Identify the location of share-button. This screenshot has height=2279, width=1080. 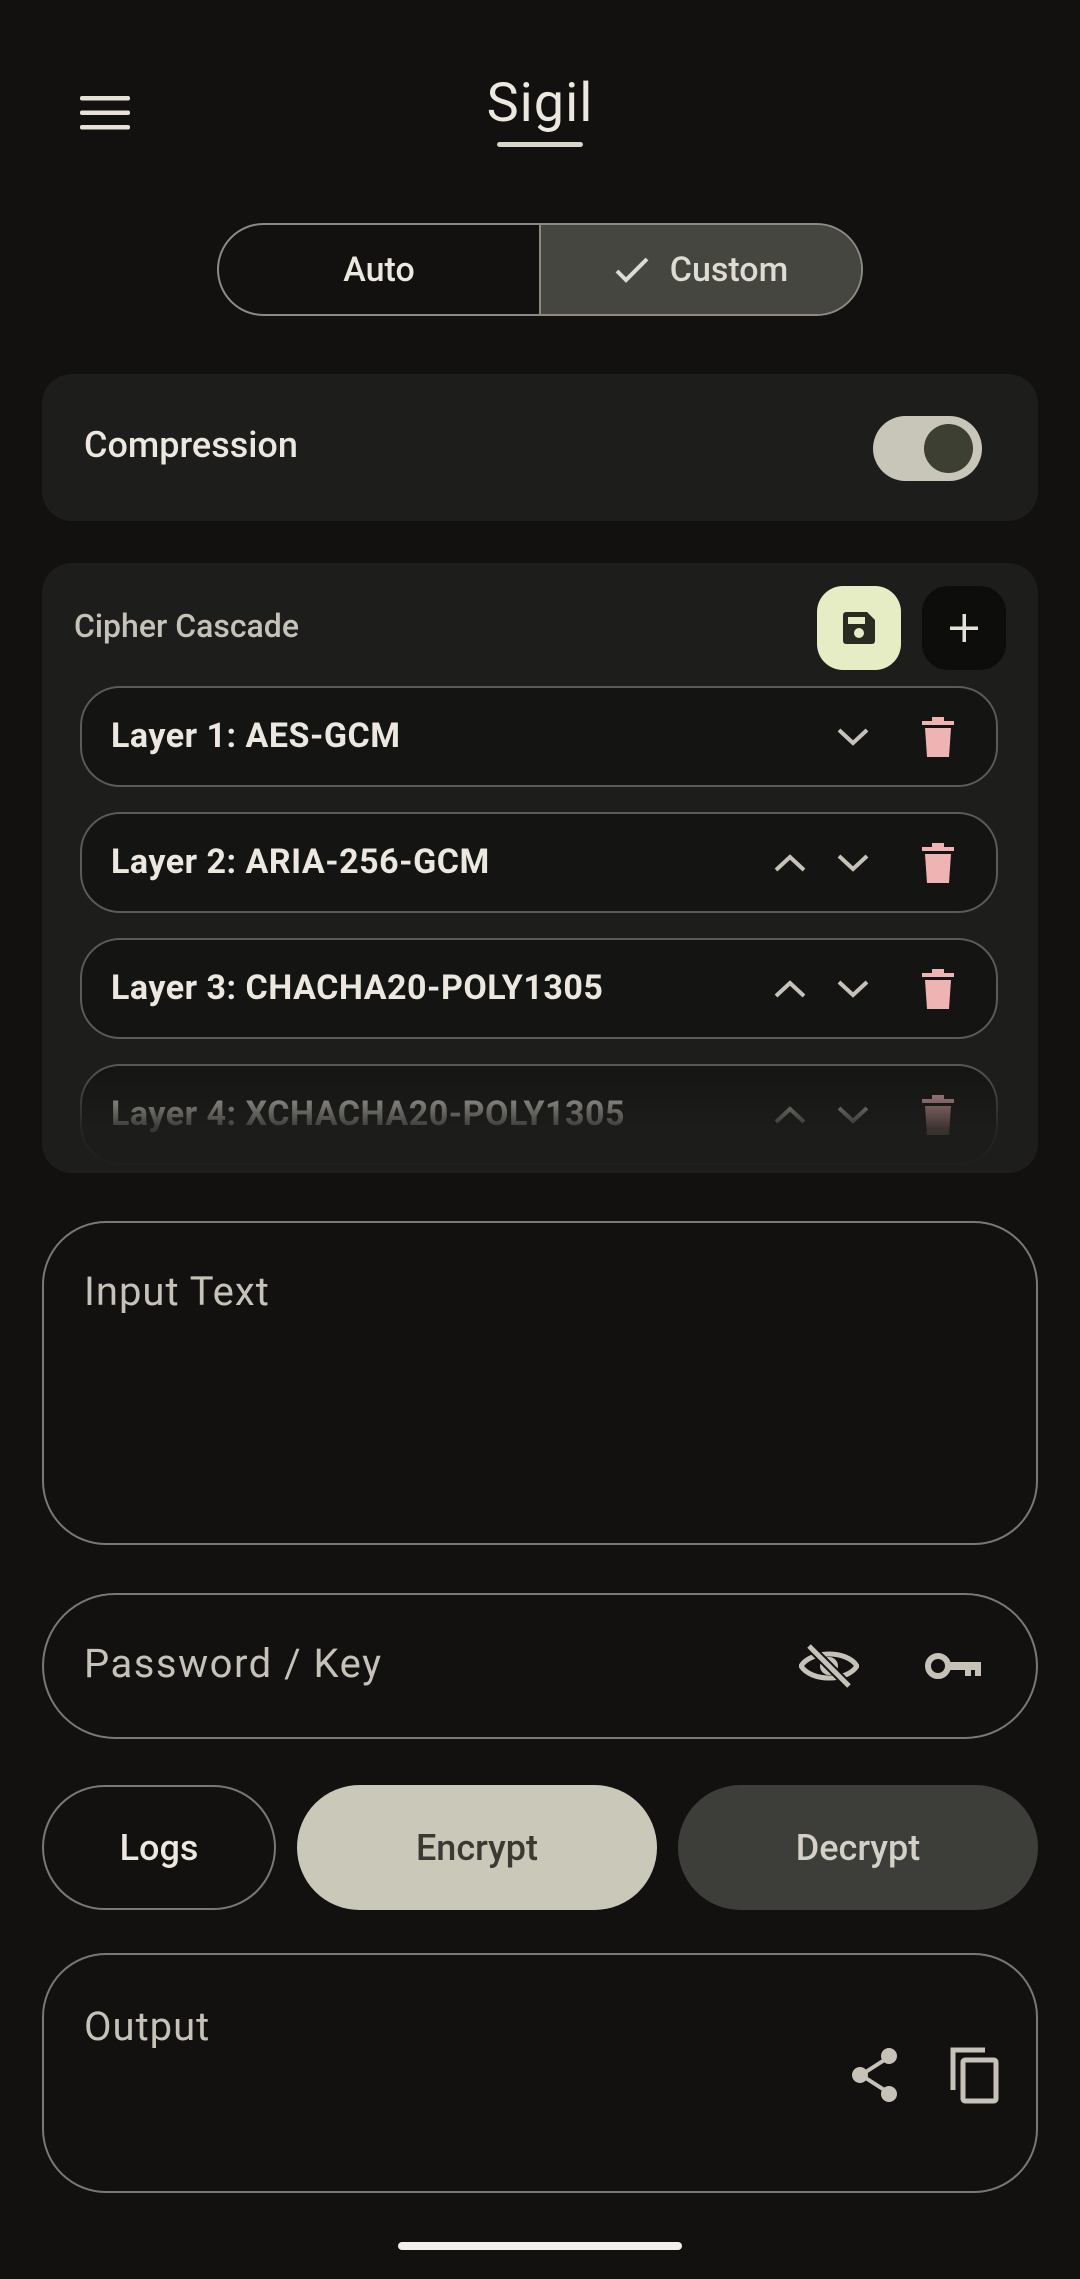
(875, 2075).